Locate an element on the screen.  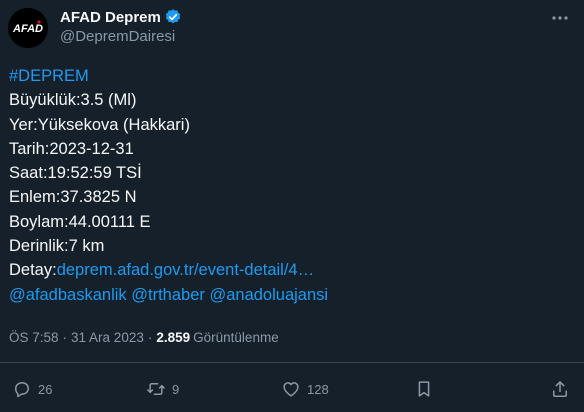
share-button is located at coordinates (560, 389).